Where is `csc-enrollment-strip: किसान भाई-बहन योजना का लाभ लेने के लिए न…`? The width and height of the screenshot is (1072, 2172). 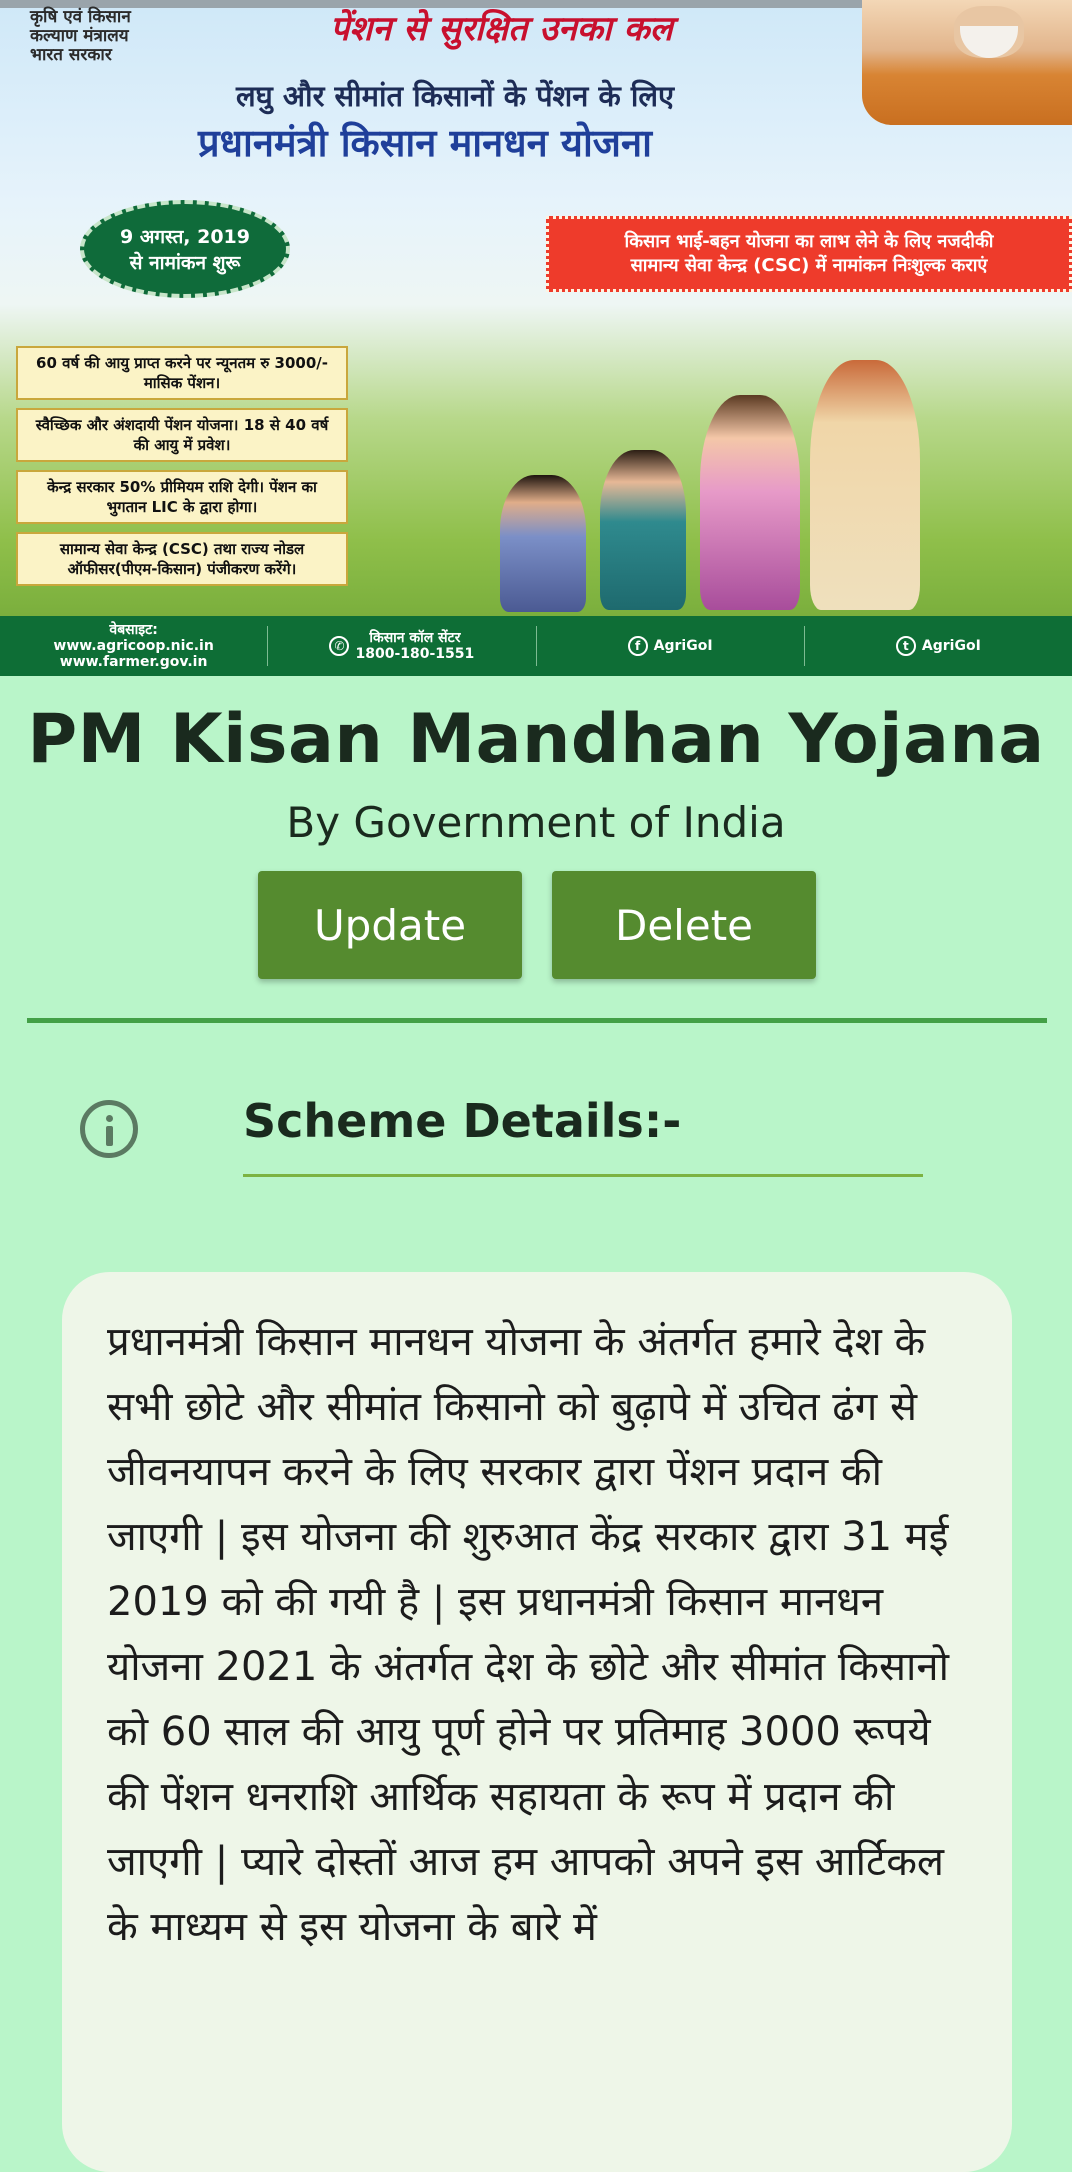
csc-enrollment-strip: किसान भाई-बहन योजना का लाभ लेने के लिए न… is located at coordinates (809, 254).